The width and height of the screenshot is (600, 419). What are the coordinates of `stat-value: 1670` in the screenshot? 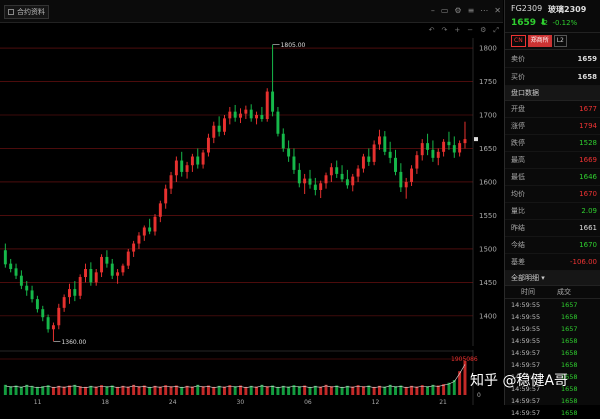 It's located at (588, 194).